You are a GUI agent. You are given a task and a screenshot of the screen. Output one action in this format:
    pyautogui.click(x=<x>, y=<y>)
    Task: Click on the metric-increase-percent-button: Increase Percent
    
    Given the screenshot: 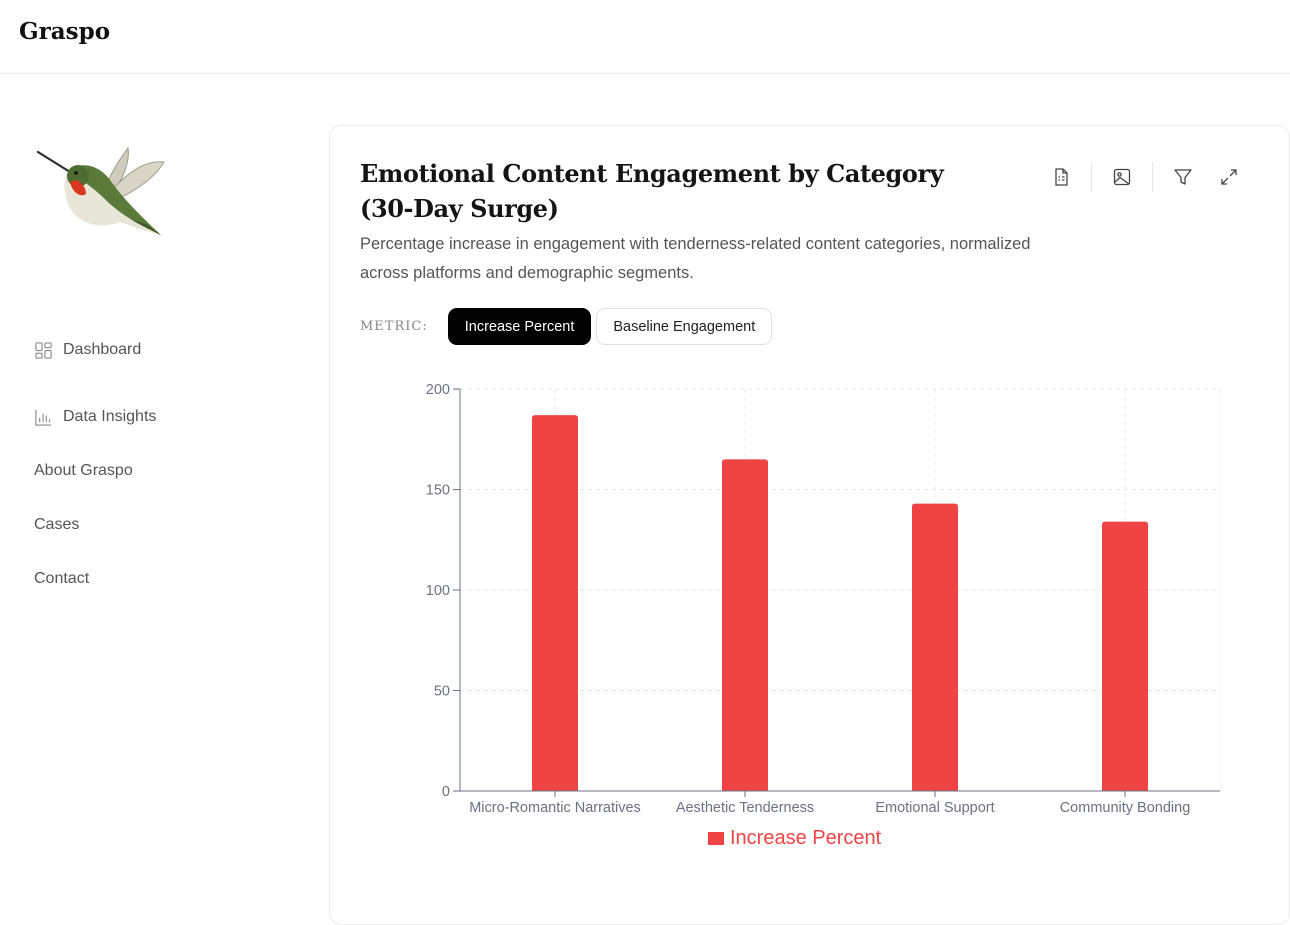 What is the action you would take?
    pyautogui.click(x=519, y=326)
    